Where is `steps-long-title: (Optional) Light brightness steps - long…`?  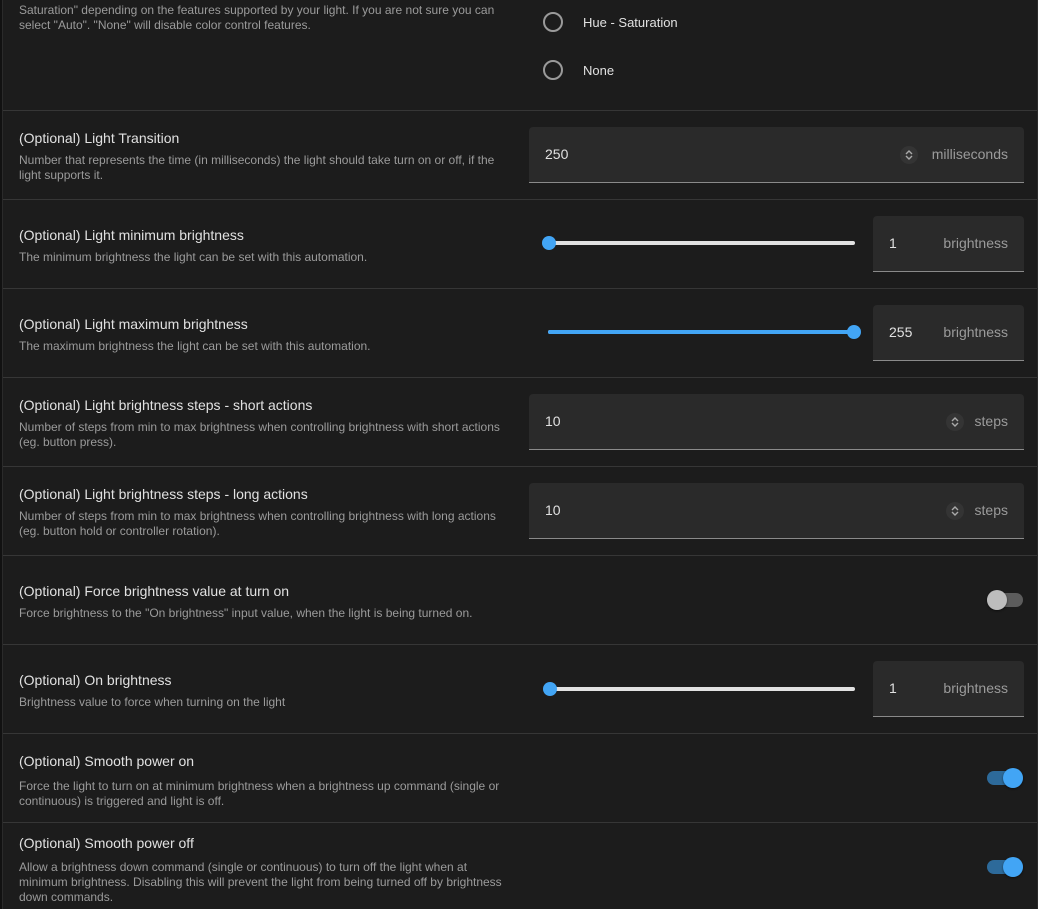
steps-long-title: (Optional) Light brightness steps - long… is located at coordinates (163, 494).